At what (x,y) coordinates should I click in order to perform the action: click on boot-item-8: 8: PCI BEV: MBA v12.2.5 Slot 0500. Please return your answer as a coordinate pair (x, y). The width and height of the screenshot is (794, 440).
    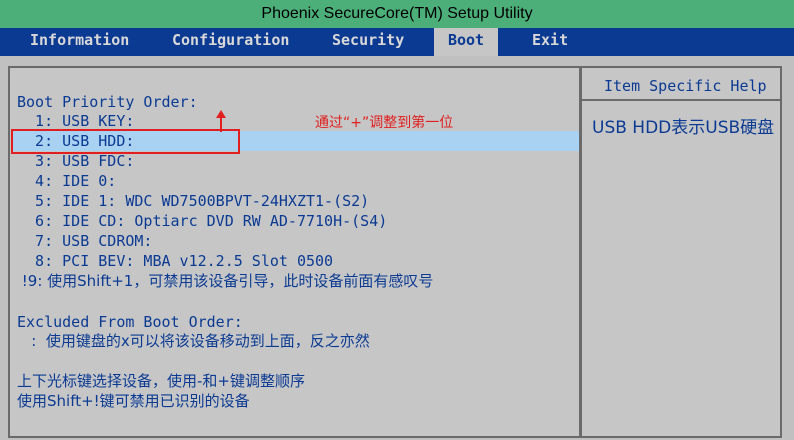
    Looking at the image, I should click on (175, 261).